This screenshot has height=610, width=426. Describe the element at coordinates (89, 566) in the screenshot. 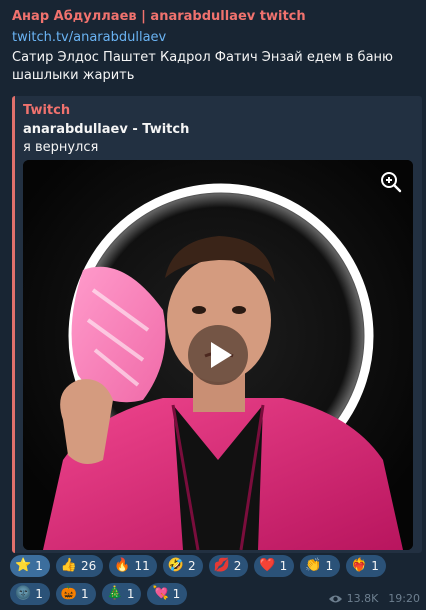

I see `reaction-count: 26` at that location.